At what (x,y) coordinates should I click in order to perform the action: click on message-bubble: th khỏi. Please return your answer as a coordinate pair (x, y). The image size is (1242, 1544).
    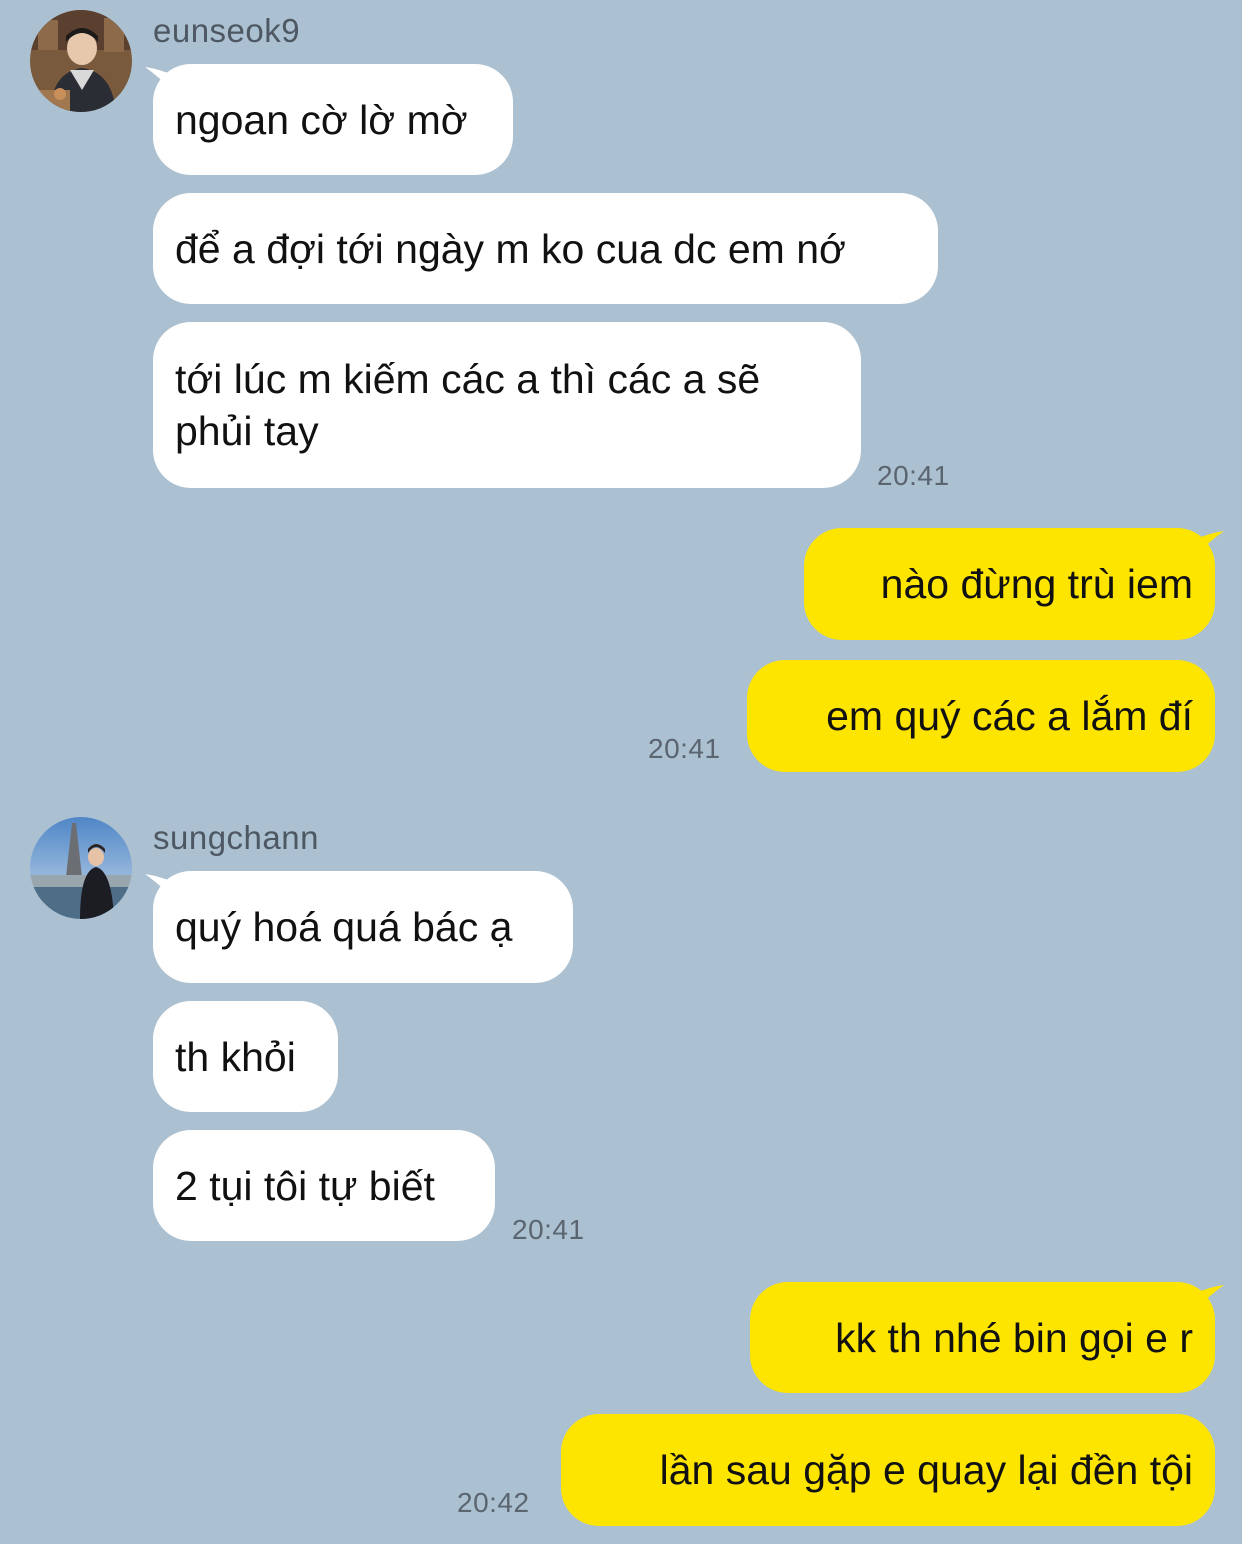
    Looking at the image, I should click on (245, 1056).